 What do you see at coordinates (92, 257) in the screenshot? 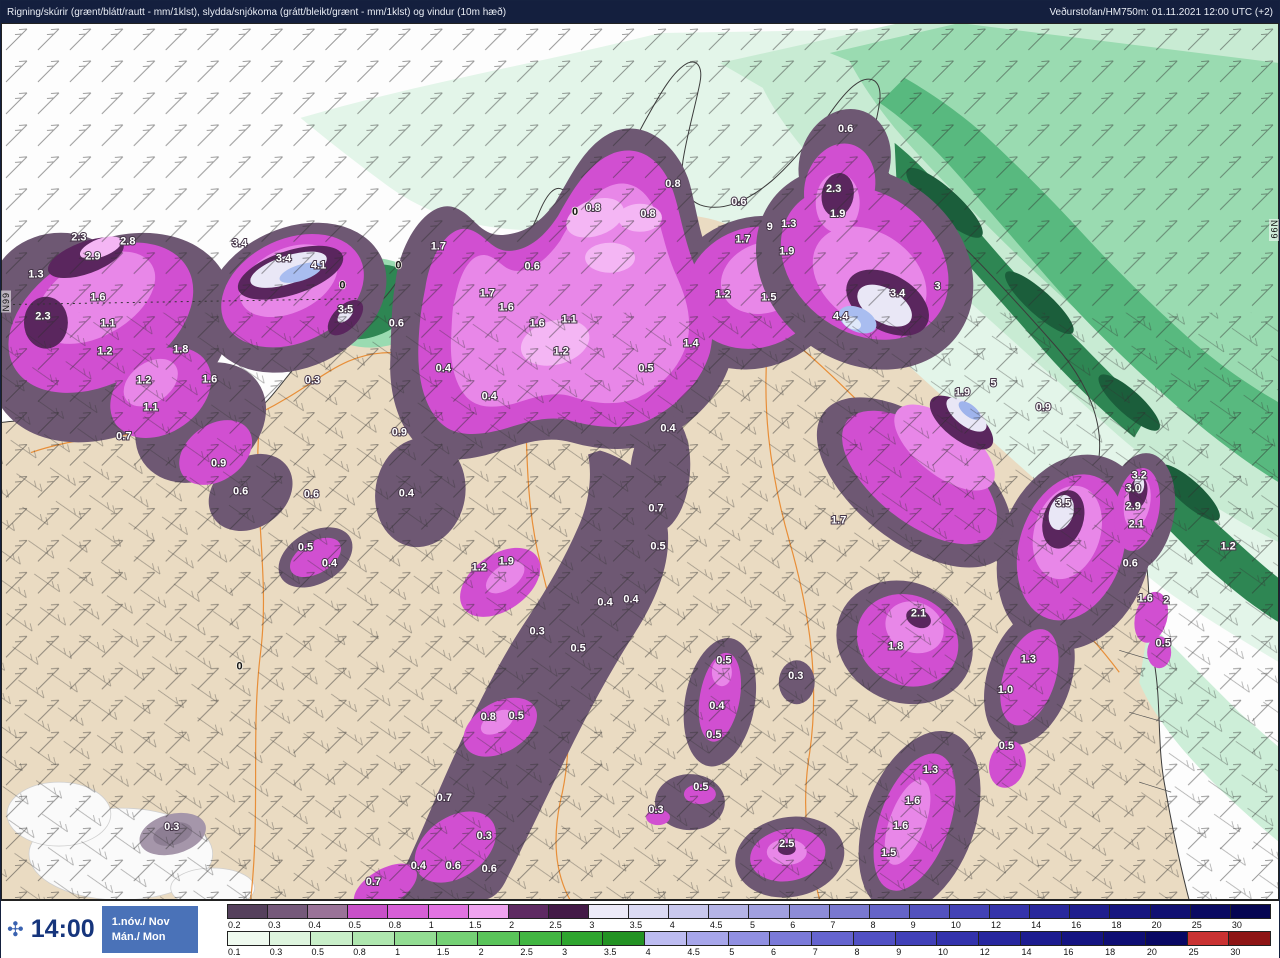
I see `precip-value-label: 2.9` at bounding box center [92, 257].